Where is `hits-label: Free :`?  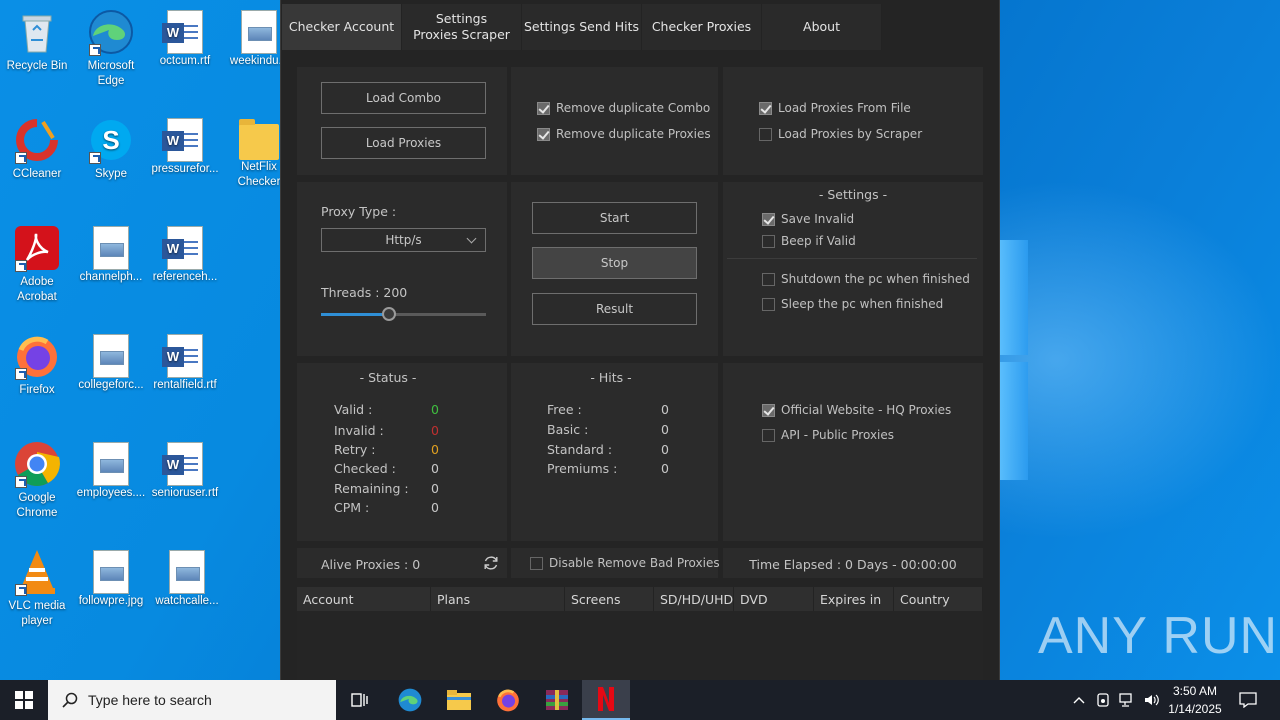 hits-label: Free : is located at coordinates (564, 409).